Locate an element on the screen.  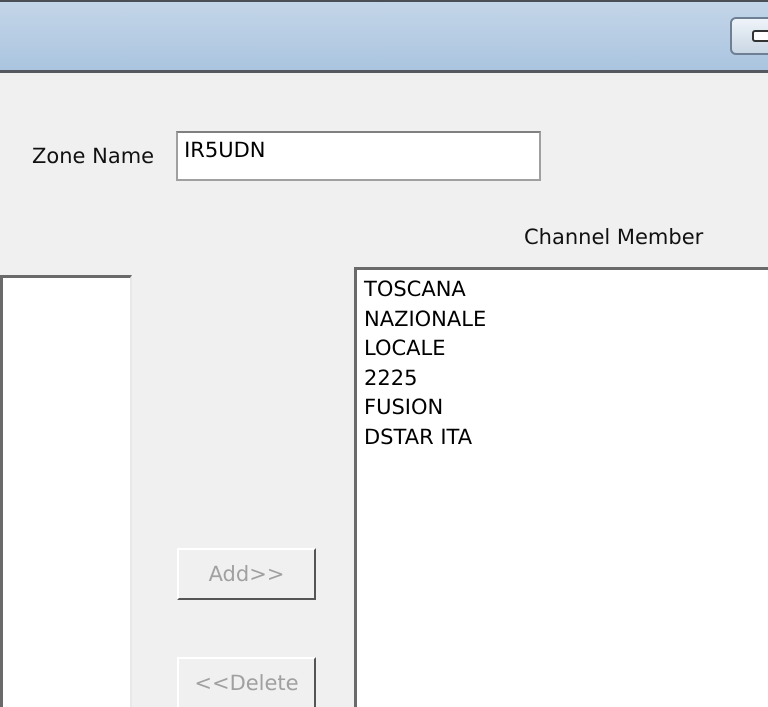
list-item: LOCALE is located at coordinates (405, 349).